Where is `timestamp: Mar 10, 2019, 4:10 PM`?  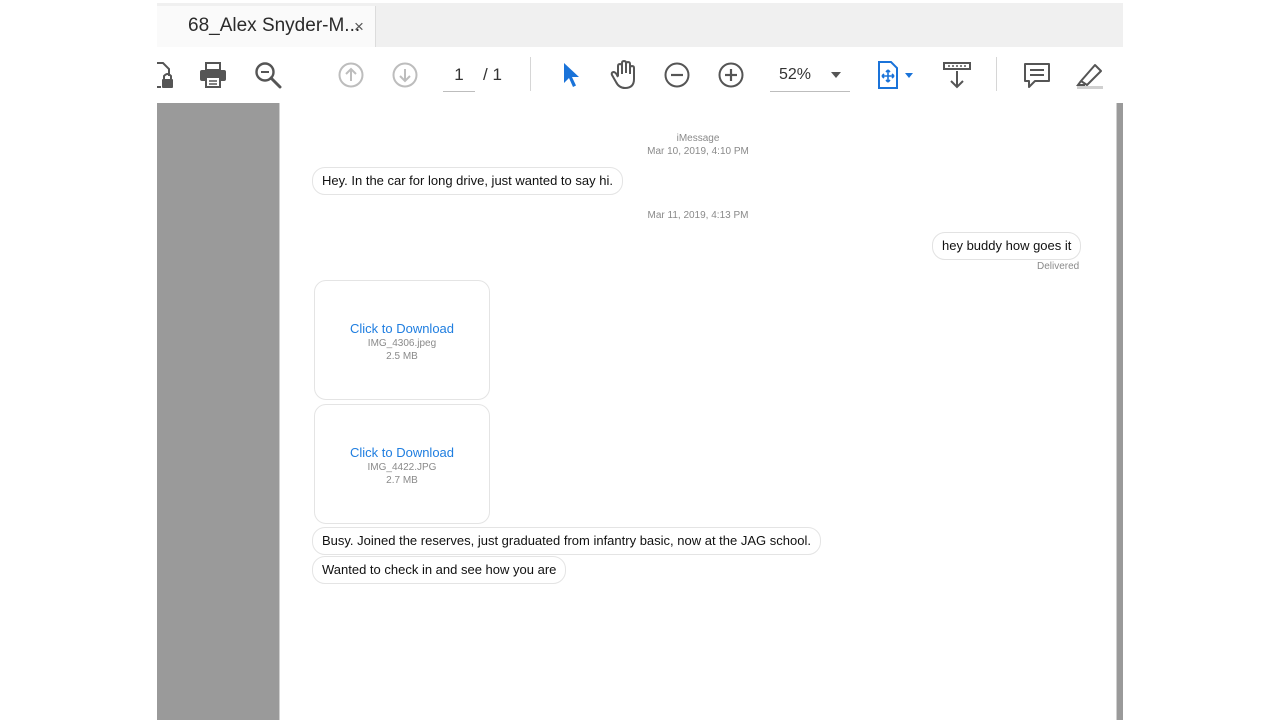 timestamp: Mar 10, 2019, 4:10 PM is located at coordinates (698, 151).